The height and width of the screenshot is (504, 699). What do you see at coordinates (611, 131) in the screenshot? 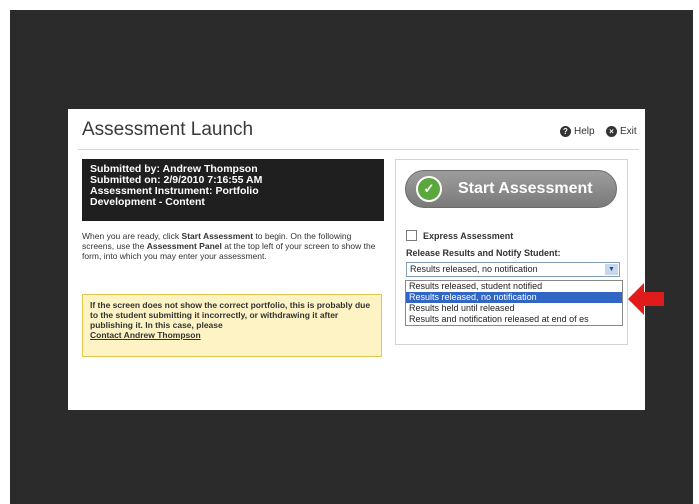
I see `close-icon: ×` at bounding box center [611, 131].